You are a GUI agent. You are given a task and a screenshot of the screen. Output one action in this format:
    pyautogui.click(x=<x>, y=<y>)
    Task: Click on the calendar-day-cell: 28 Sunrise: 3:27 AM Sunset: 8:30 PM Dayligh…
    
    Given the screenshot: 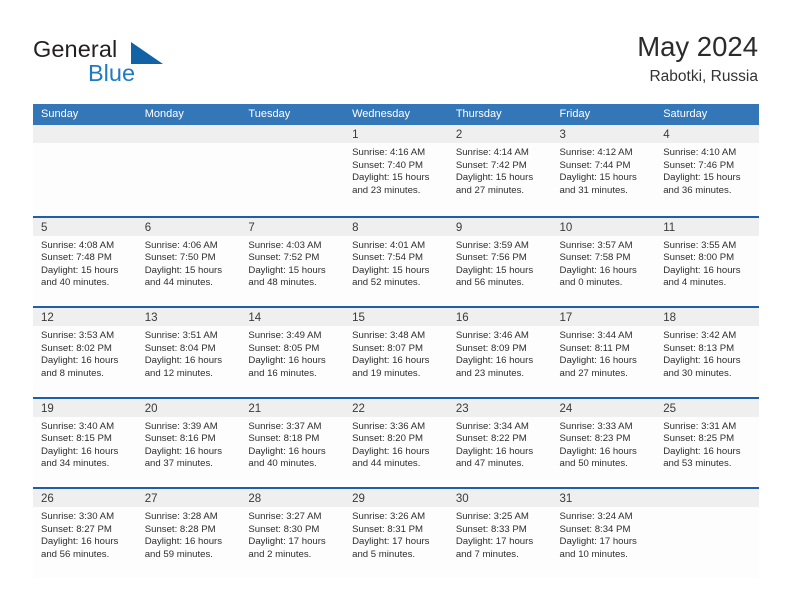 What is the action you would take?
    pyautogui.click(x=292, y=533)
    